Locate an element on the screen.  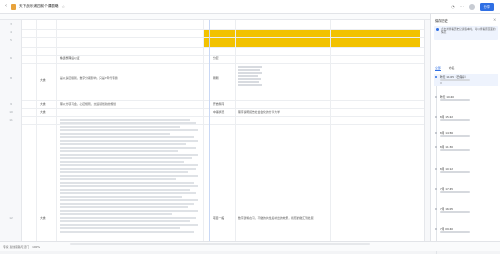
row-number: 3 is located at coordinates (11, 24).